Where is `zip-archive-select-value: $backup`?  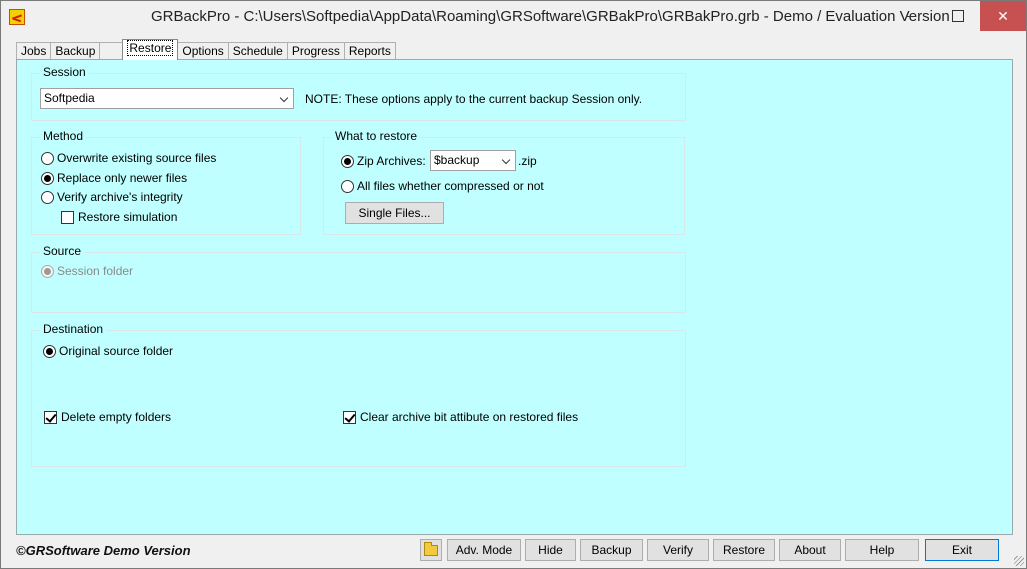 zip-archive-select-value: $backup is located at coordinates (457, 160).